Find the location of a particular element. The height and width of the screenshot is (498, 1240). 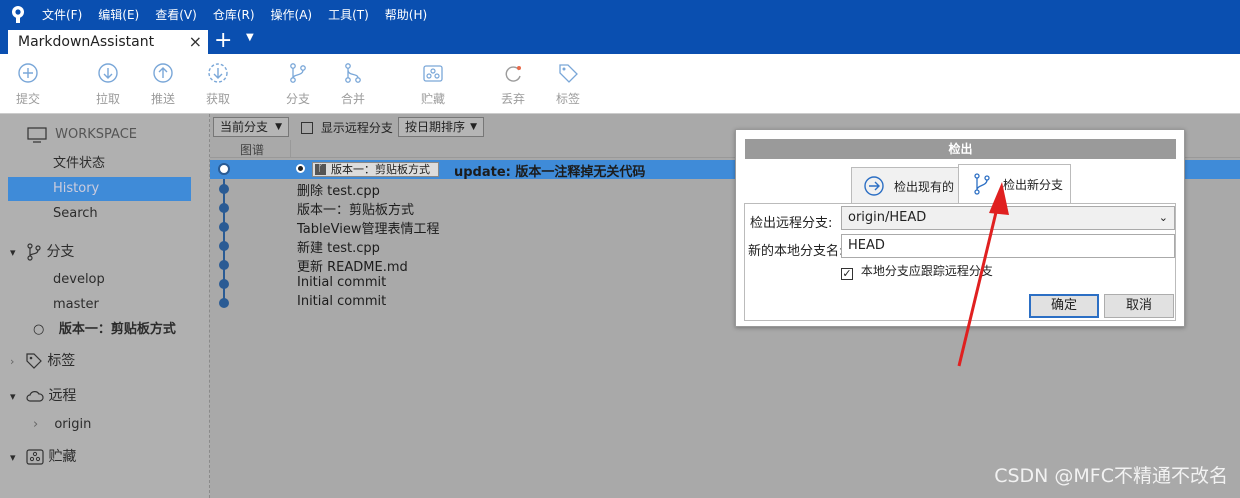

history-label: History is located at coordinates (76, 188).